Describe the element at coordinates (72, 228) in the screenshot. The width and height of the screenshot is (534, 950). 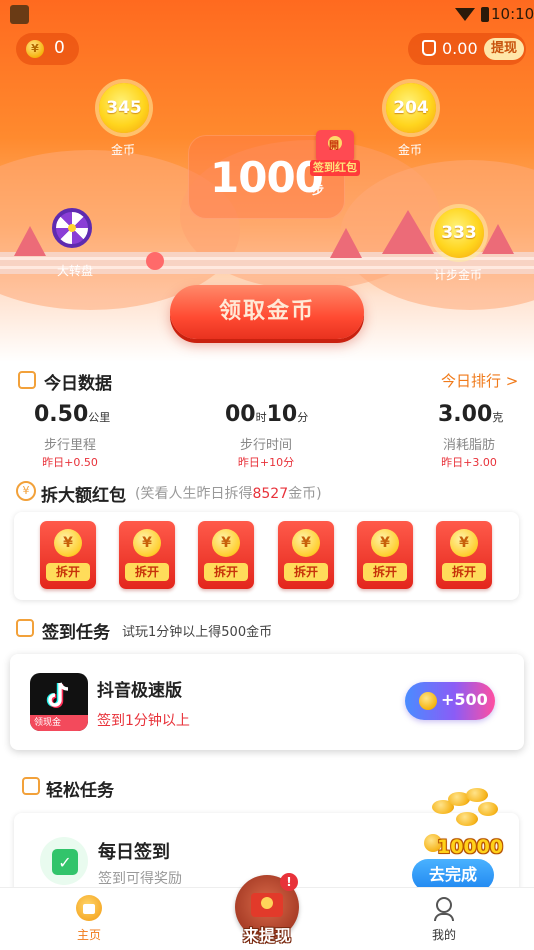
I see `lucky-wheel-center` at that location.